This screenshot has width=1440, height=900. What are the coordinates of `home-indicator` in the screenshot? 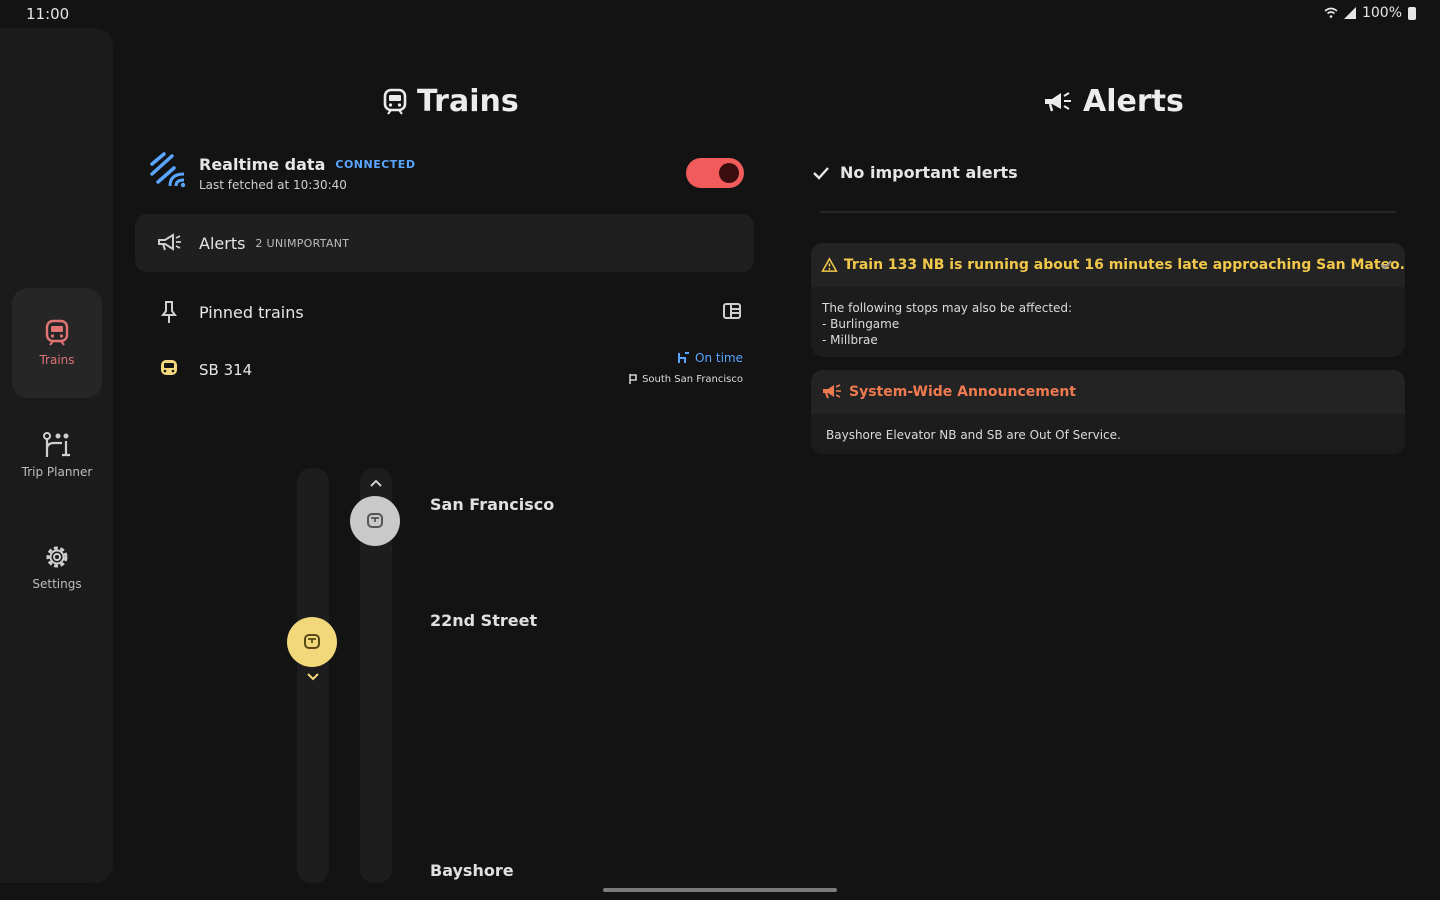 It's located at (720, 890).